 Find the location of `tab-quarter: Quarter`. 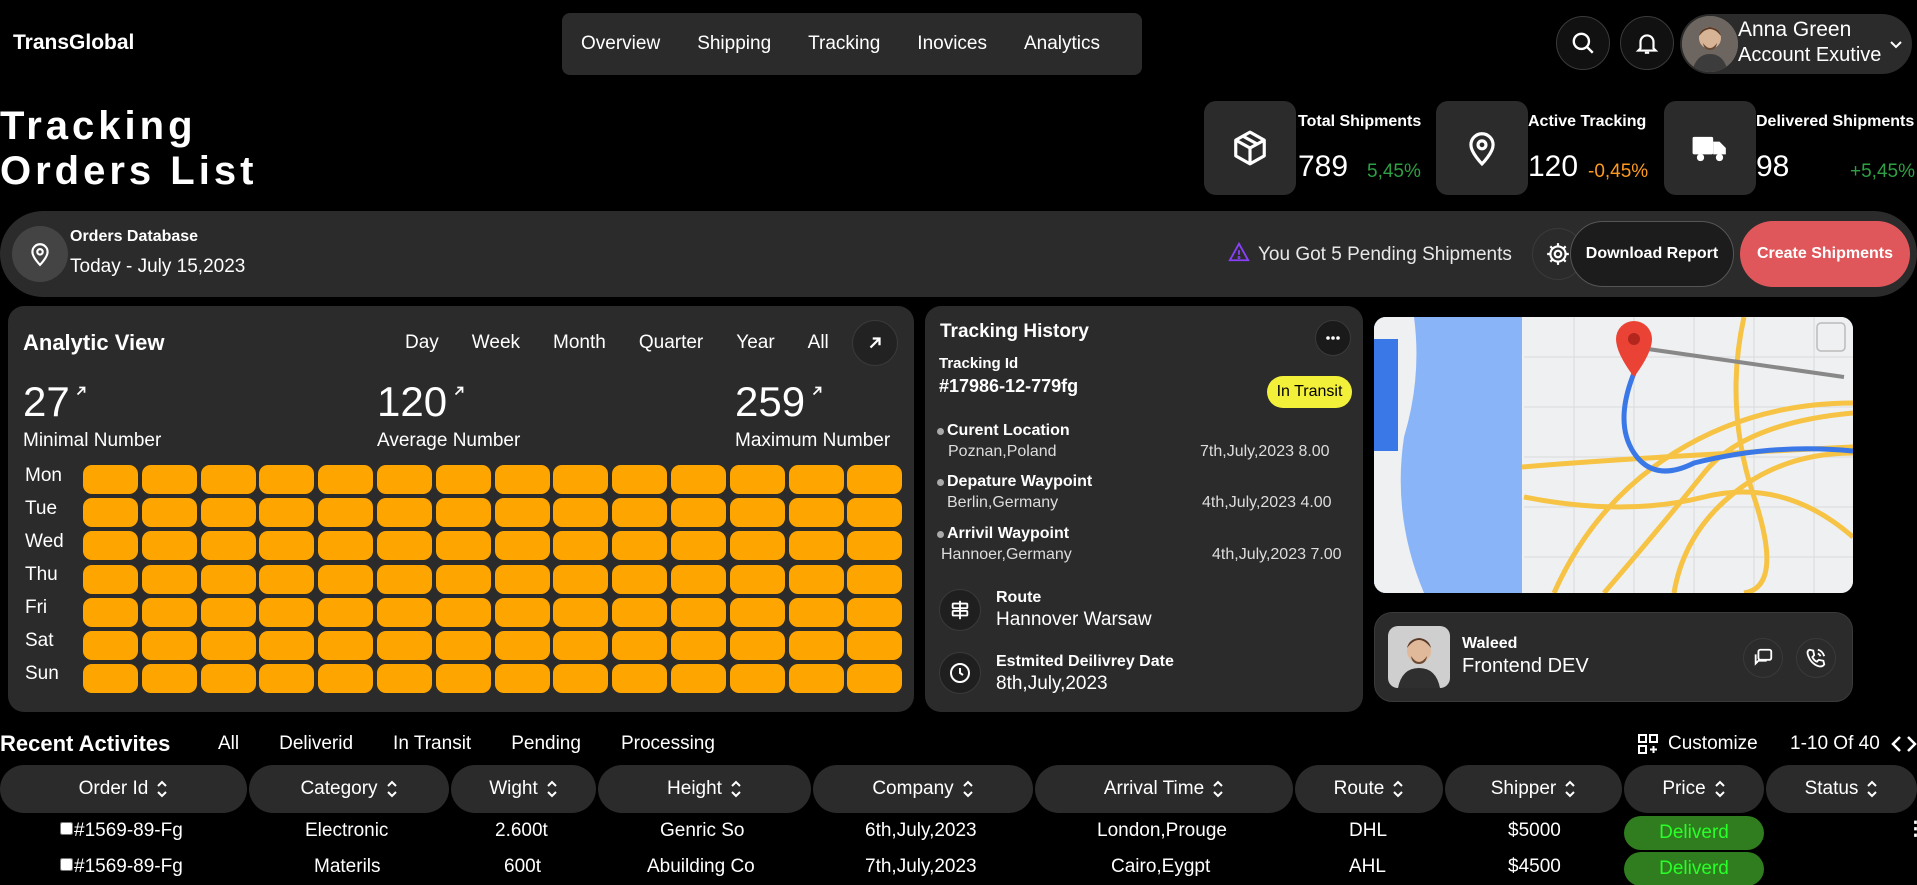

tab-quarter: Quarter is located at coordinates (671, 343).